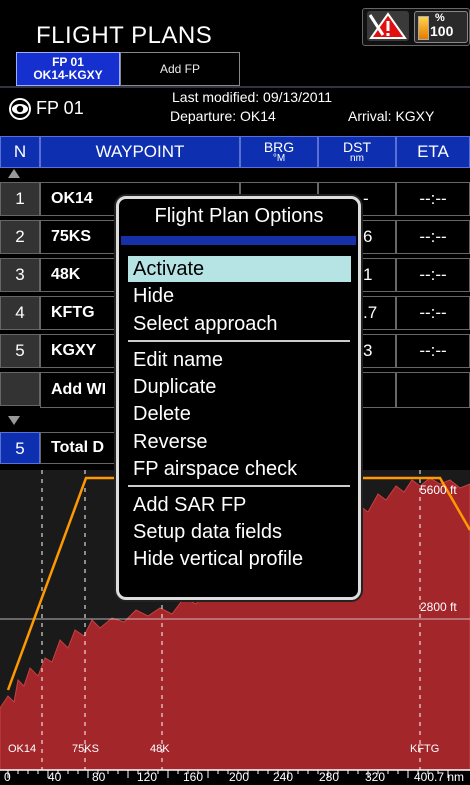  I want to click on column-header-eta: ETA, so click(433, 152).